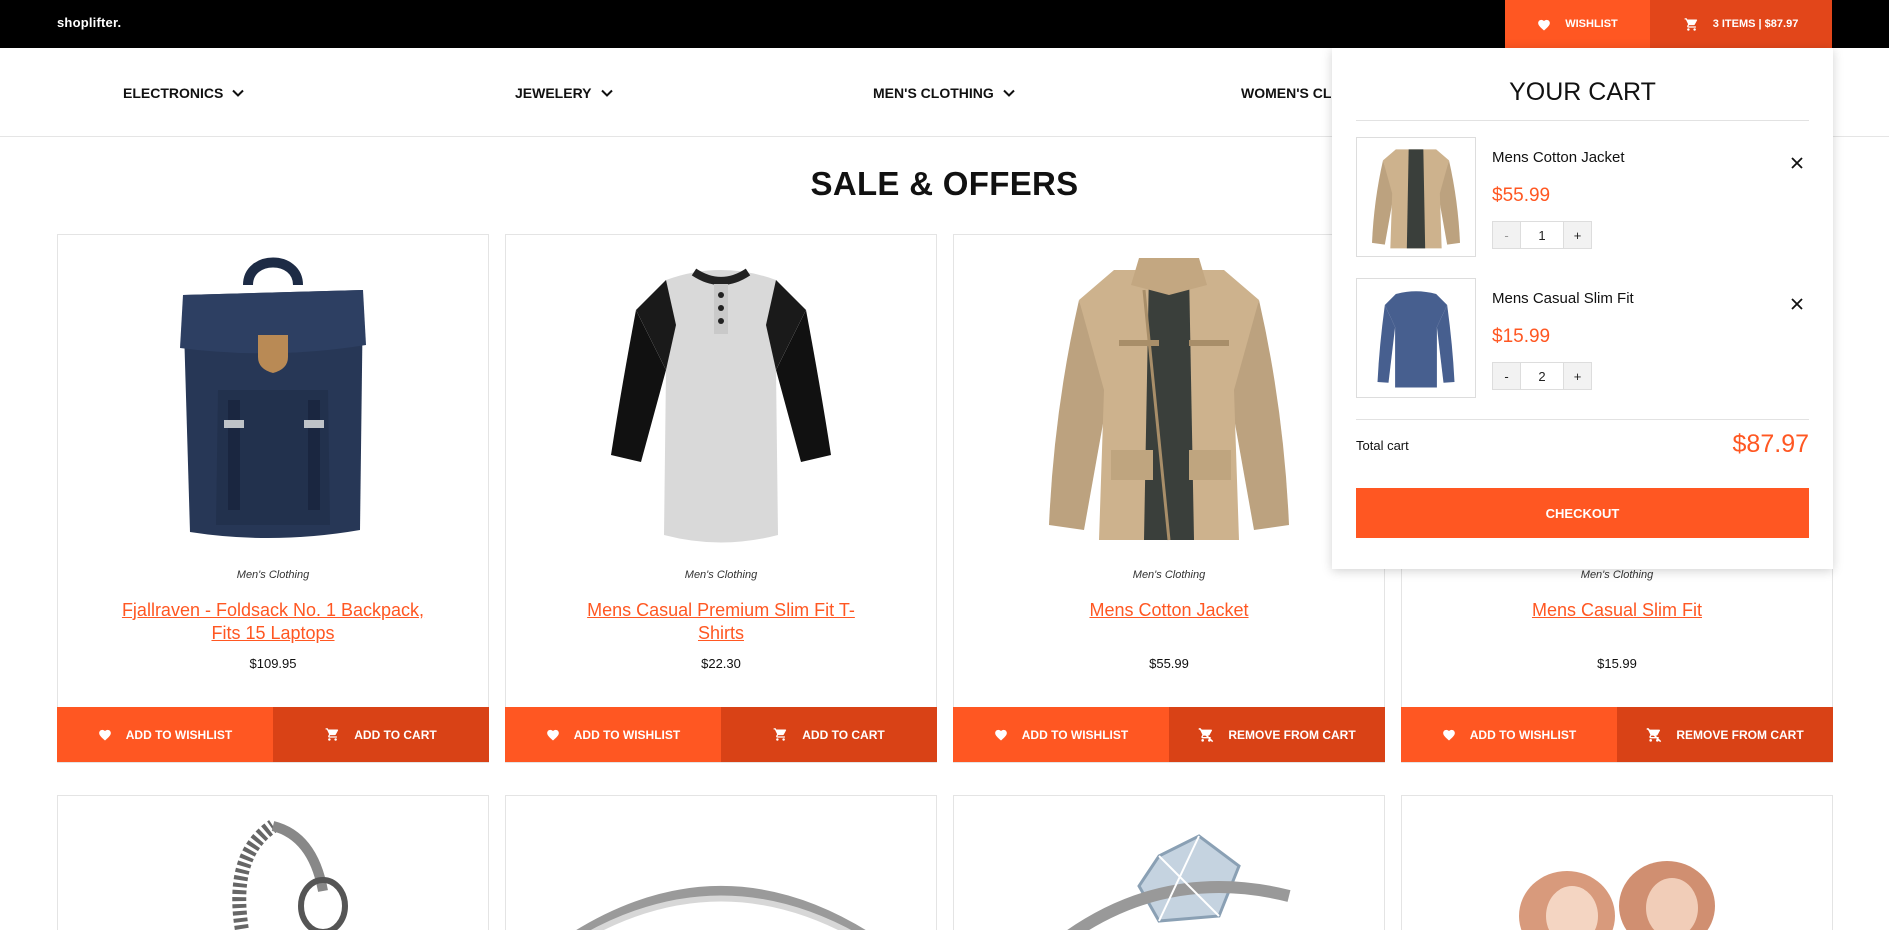 This screenshot has width=1889, height=930. Describe the element at coordinates (173, 93) in the screenshot. I see `nav-item-label: ELECTRONICS` at that location.